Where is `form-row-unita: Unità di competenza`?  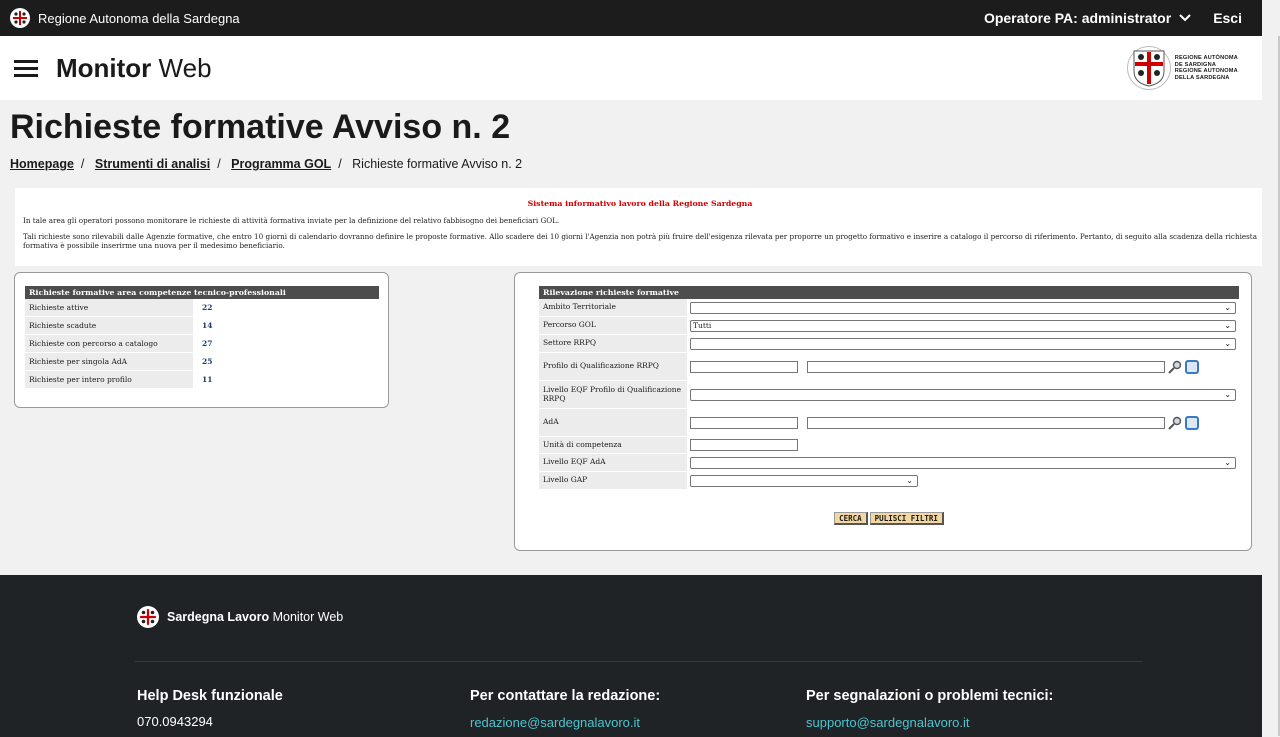
form-row-unita: Unità di competenza is located at coordinates (889, 445).